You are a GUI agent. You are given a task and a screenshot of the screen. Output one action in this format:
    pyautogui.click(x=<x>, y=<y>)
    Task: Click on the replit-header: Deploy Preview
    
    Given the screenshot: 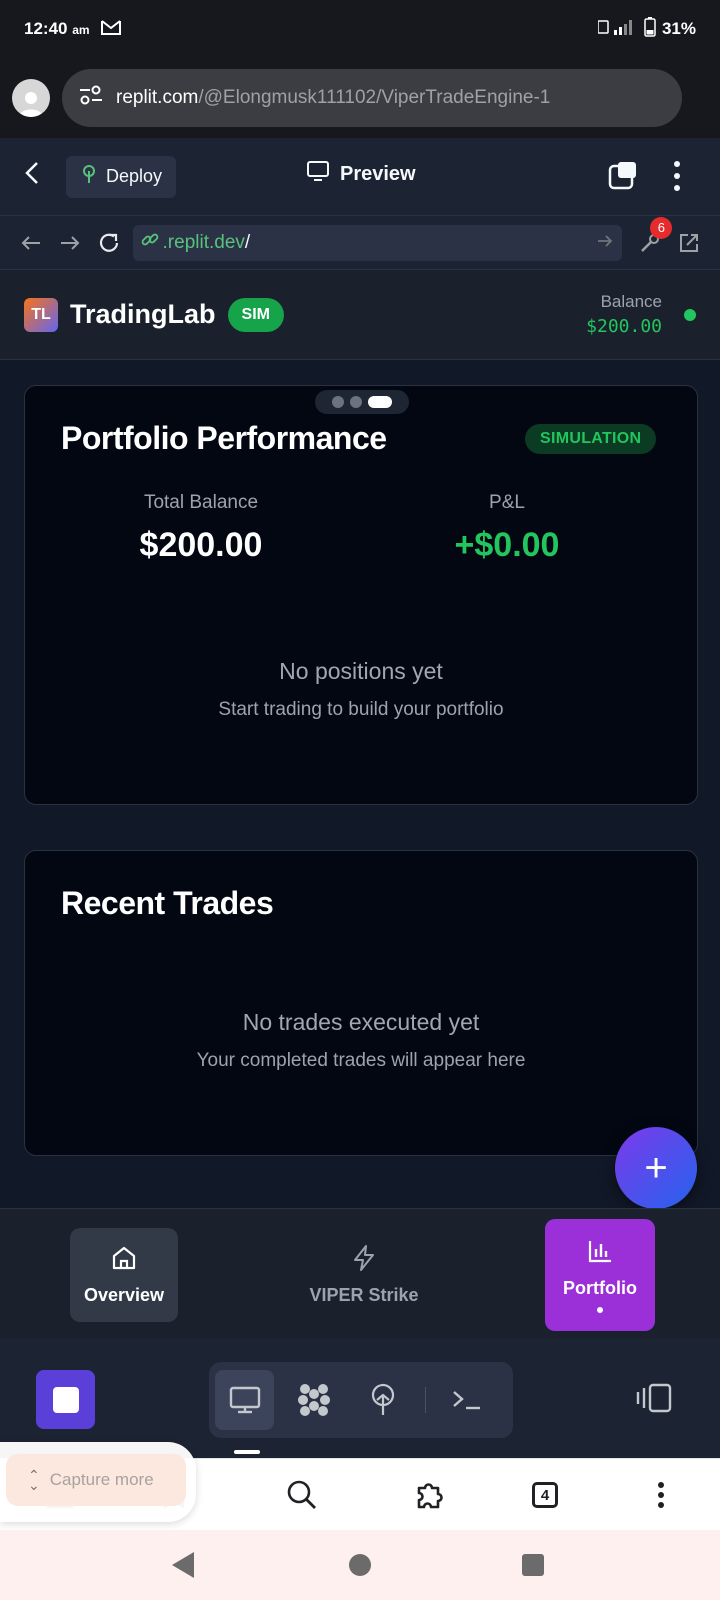 What is the action you would take?
    pyautogui.click(x=360, y=177)
    